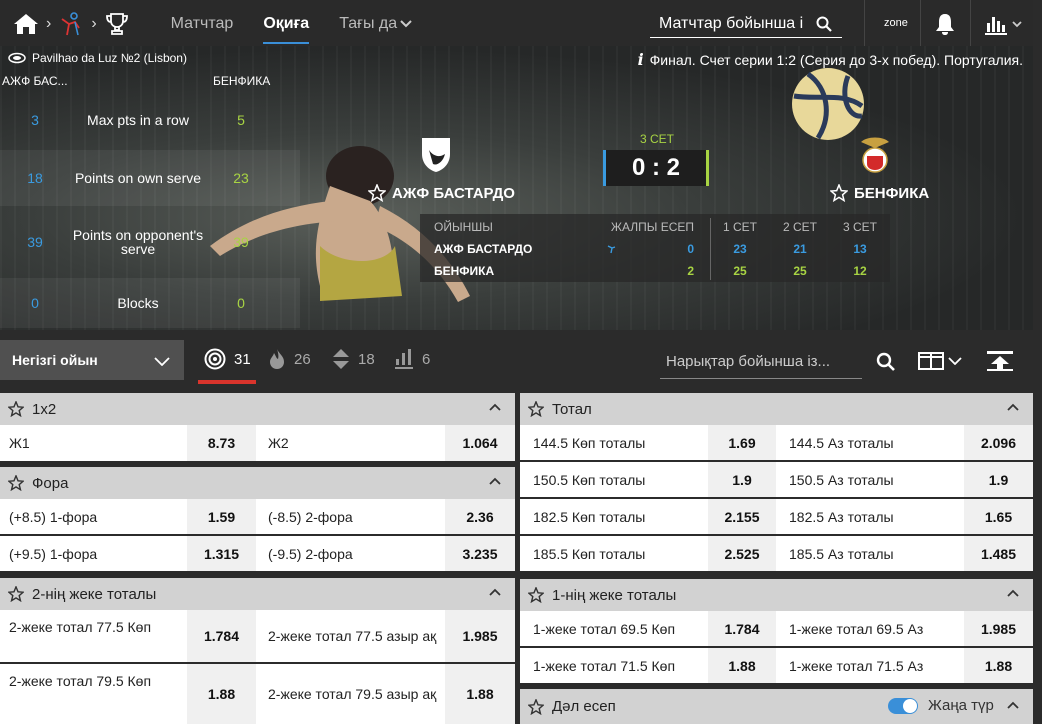  I want to click on tab-popular: 26, so click(289, 359).